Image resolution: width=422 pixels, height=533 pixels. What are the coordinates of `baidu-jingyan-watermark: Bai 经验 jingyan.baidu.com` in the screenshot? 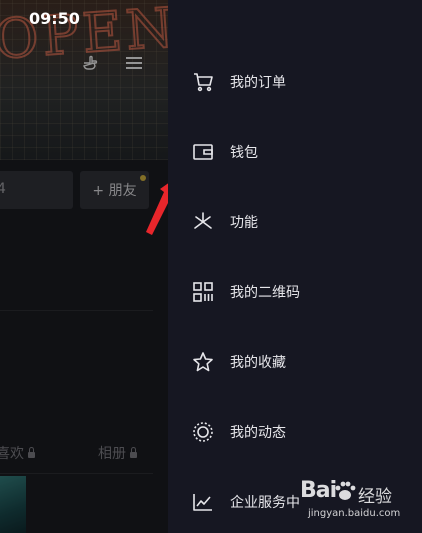 It's located at (359, 501).